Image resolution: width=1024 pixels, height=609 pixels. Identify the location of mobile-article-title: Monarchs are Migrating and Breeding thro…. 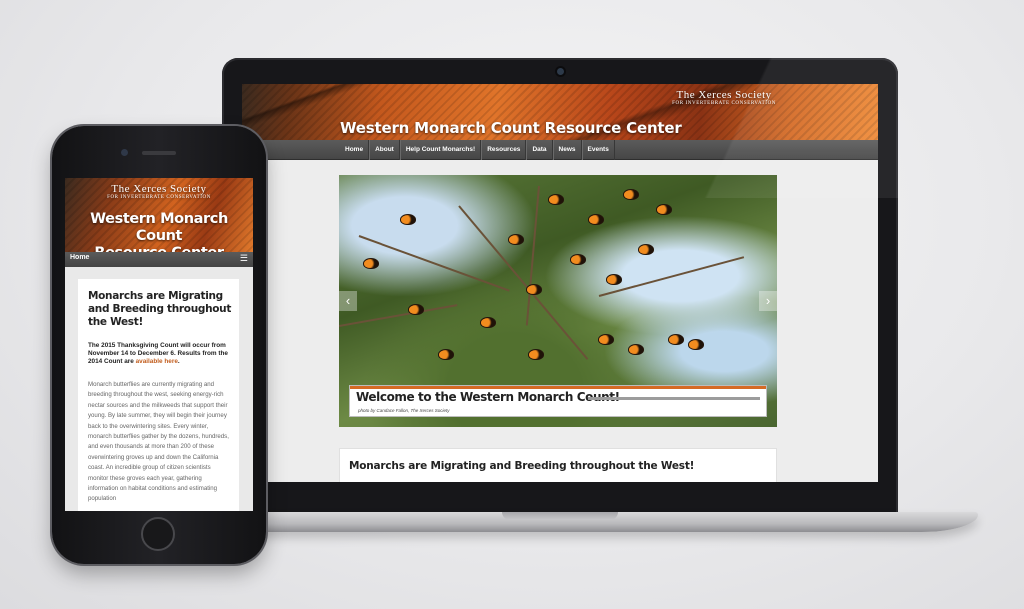
(160, 309).